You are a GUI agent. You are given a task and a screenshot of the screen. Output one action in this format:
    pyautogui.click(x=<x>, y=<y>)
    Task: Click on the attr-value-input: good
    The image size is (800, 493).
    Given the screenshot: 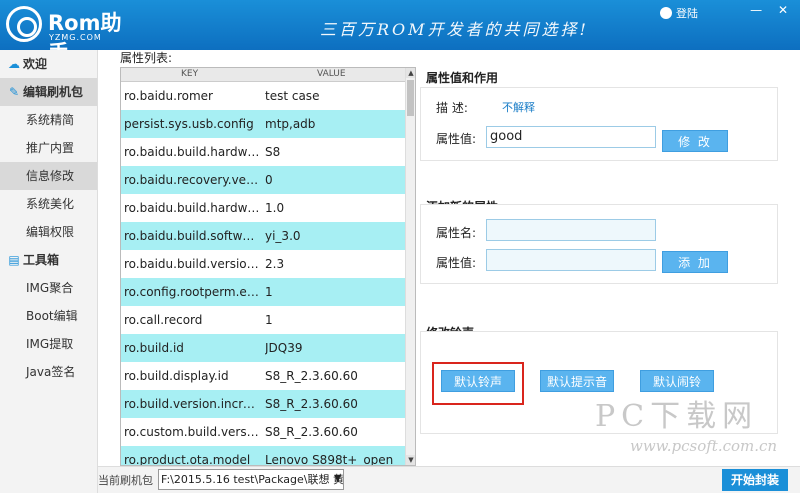 What is the action you would take?
    pyautogui.click(x=571, y=137)
    